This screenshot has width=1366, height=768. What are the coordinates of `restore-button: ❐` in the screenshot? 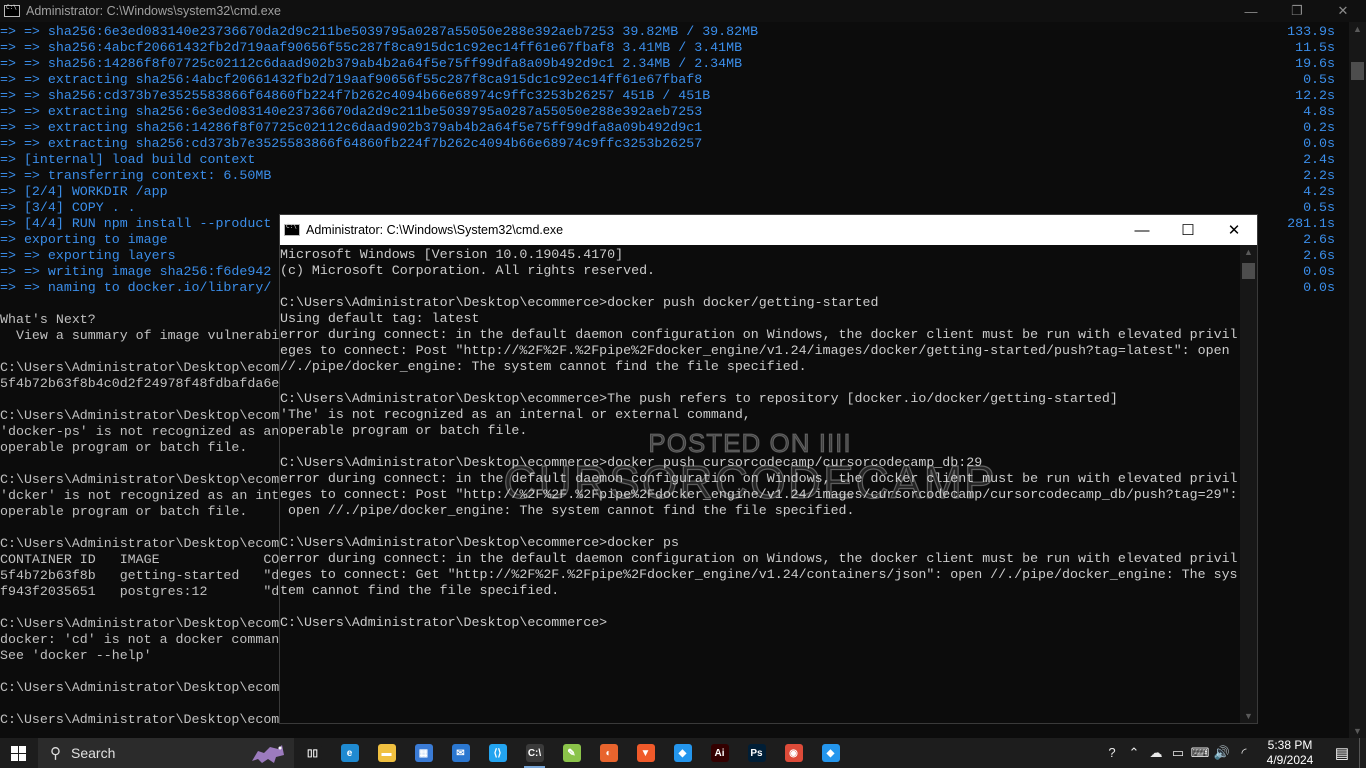 It's located at (1297, 11).